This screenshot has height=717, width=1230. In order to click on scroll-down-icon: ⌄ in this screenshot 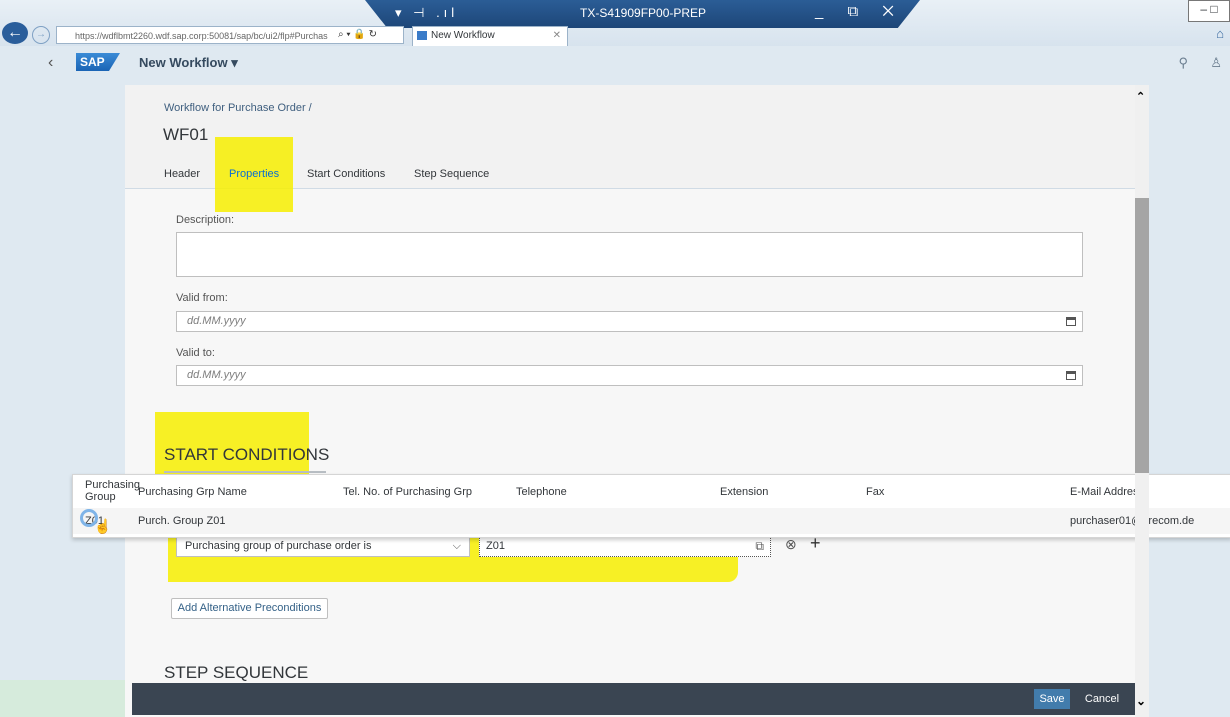, I will do `click(1141, 701)`.